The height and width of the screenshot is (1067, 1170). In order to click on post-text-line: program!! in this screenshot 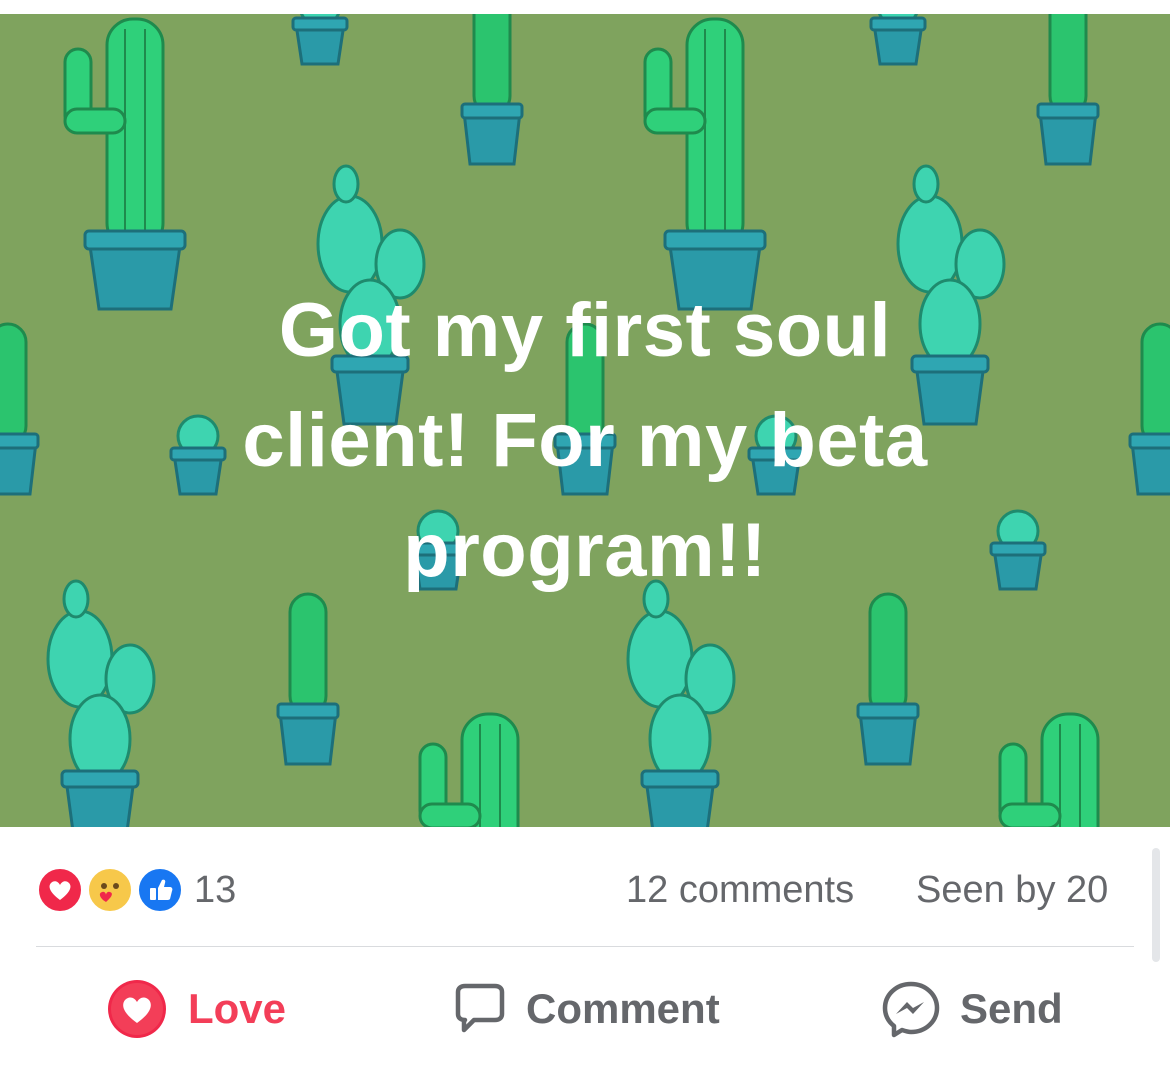, I will do `click(585, 550)`.